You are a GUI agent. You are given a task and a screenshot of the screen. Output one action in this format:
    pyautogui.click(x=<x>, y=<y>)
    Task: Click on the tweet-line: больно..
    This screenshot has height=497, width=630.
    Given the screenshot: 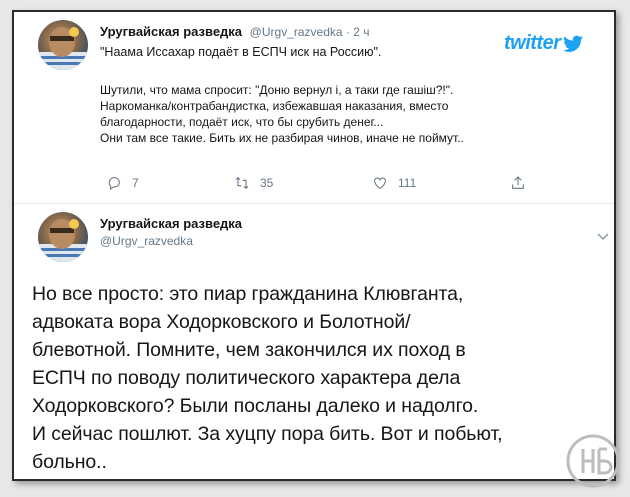 What is the action you would take?
    pyautogui.click(x=69, y=462)
    